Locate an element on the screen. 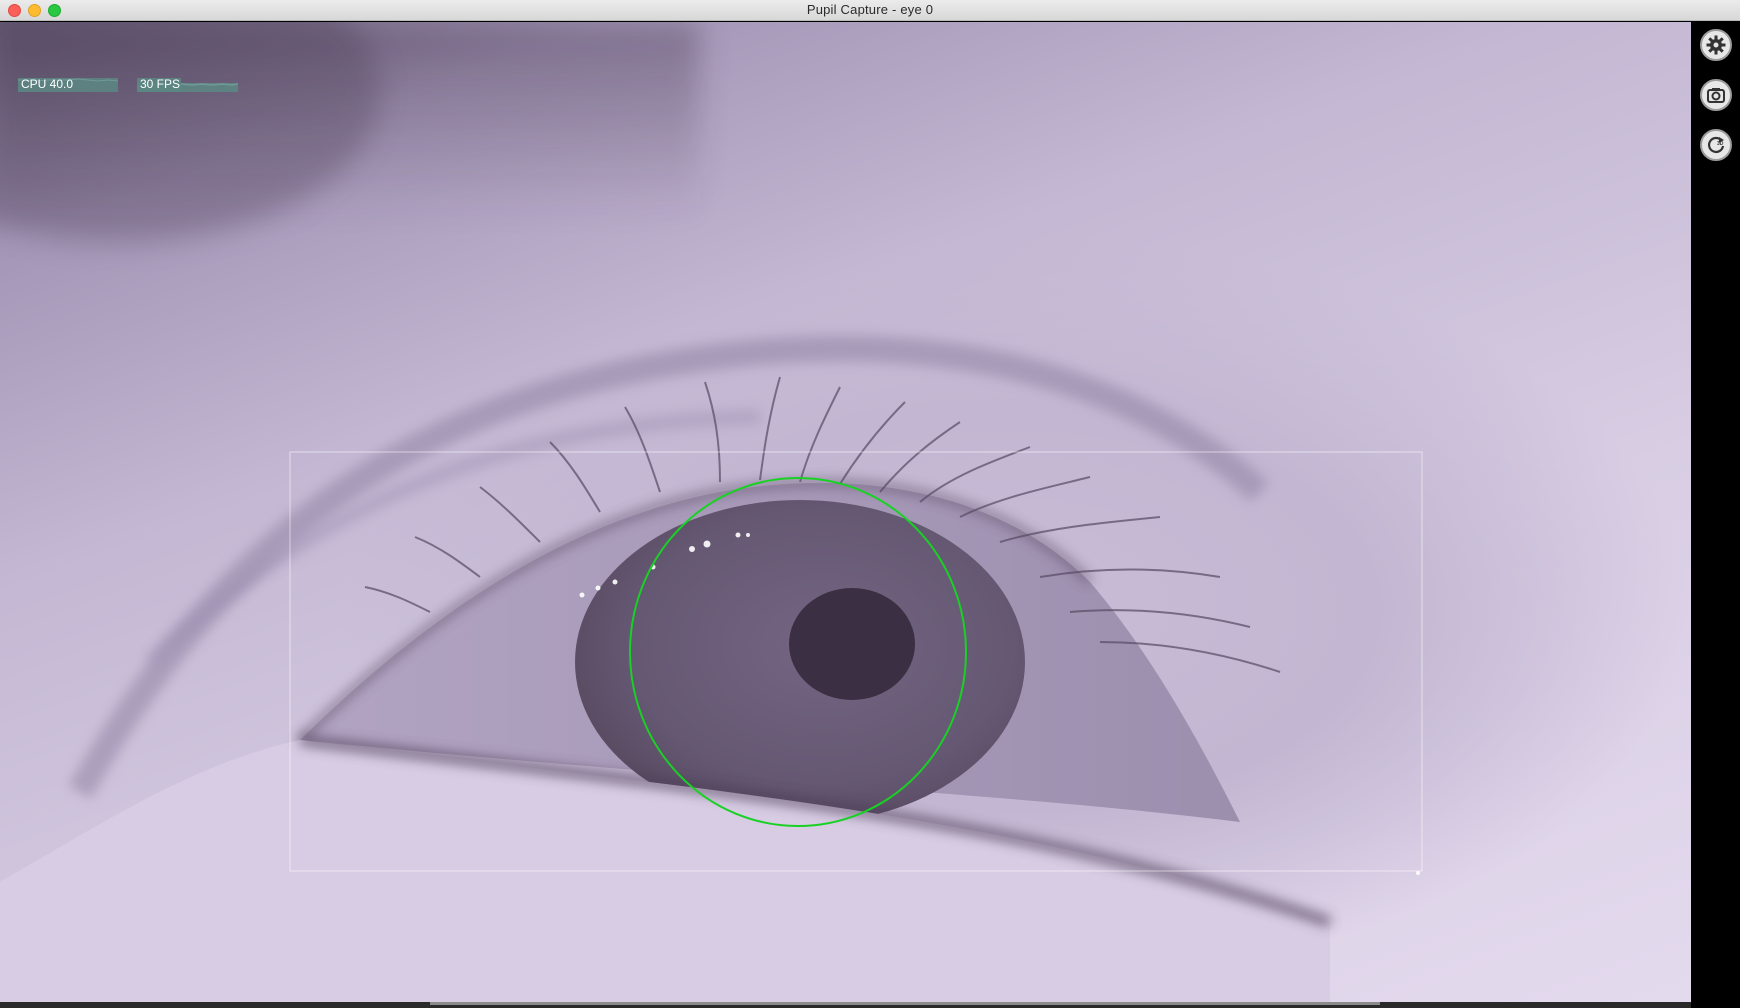  window-title: Pupil Capture - eye 0 is located at coordinates (870, 9).